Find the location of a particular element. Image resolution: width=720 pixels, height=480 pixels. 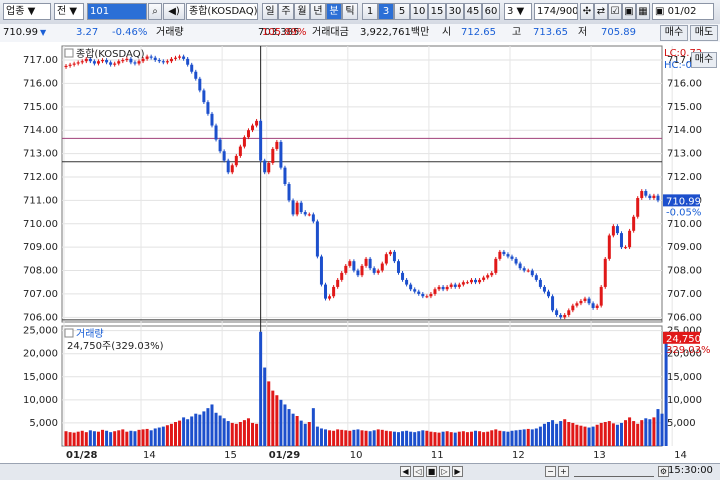

chart-bottom-bar: ◀ ◁ ■ ▷ ▶ − + ⚙ 15:30:00 is located at coordinates (360, 471).